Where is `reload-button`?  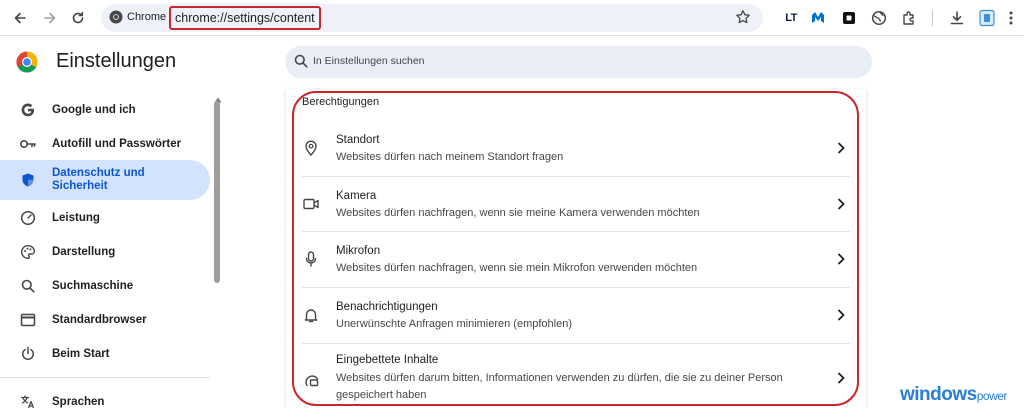 reload-button is located at coordinates (78, 18).